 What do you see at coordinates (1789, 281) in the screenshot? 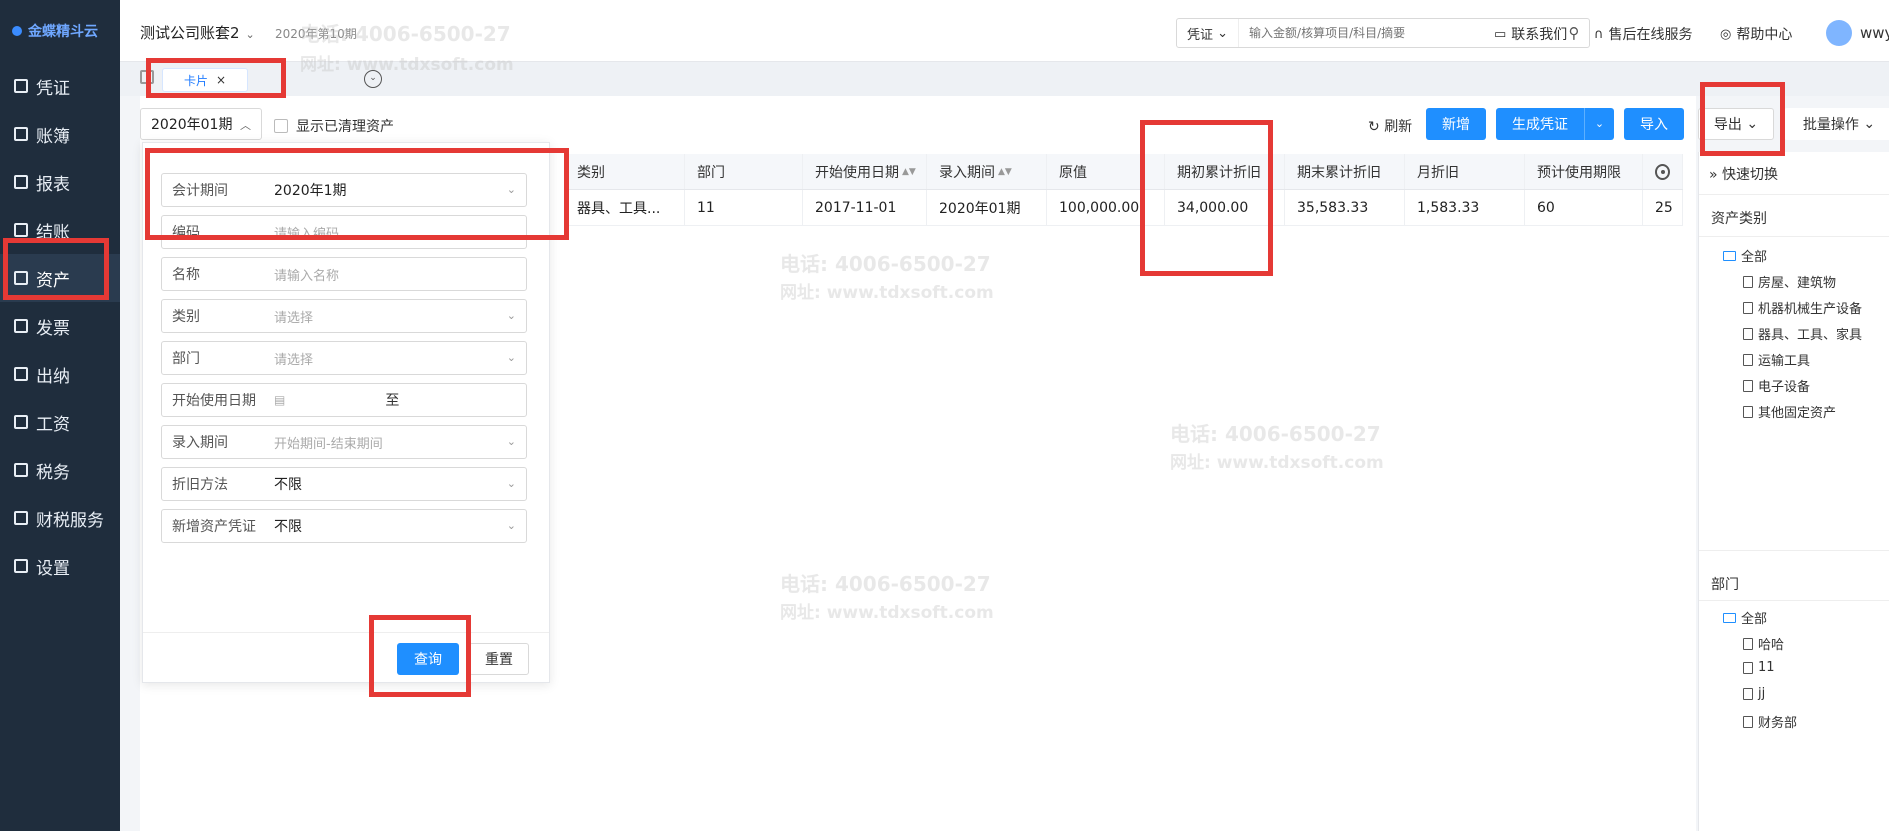
I see `category-item: 房屋、建筑物` at bounding box center [1789, 281].